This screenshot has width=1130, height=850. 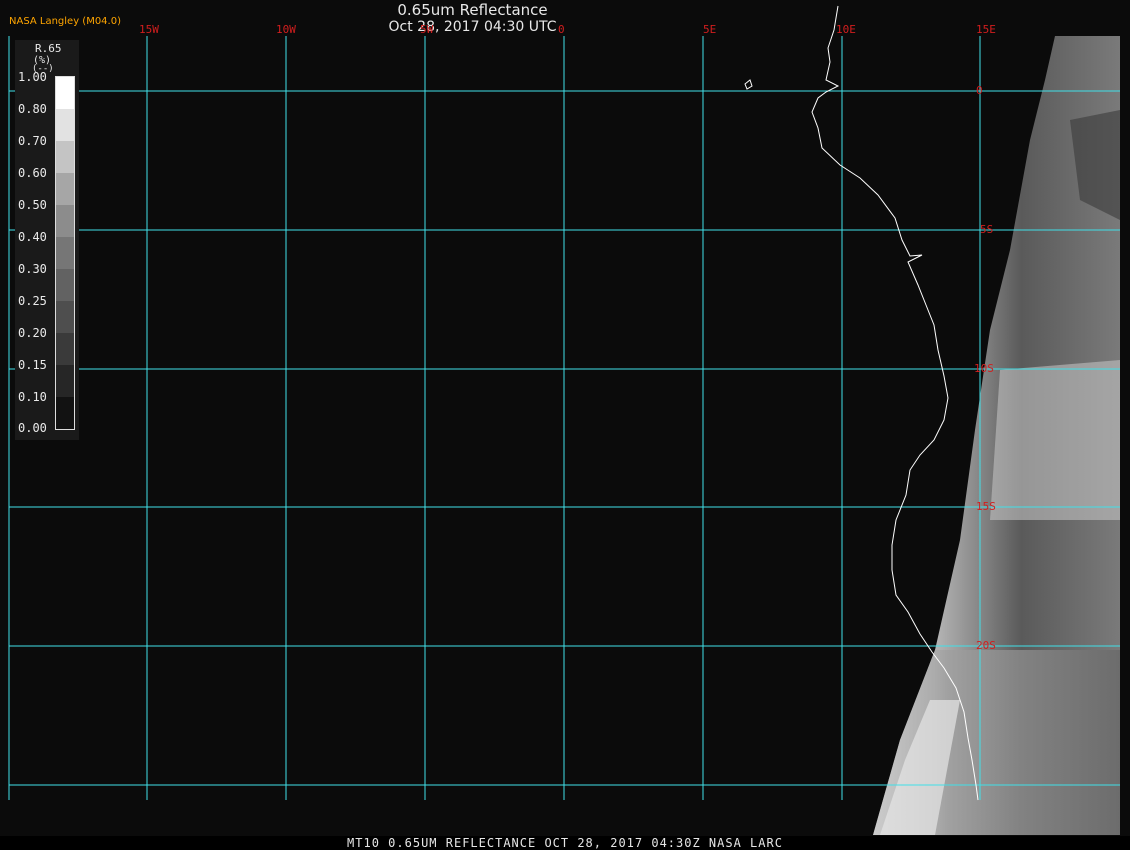 What do you see at coordinates (561, 29) in the screenshot?
I see `lon-label-0: 0` at bounding box center [561, 29].